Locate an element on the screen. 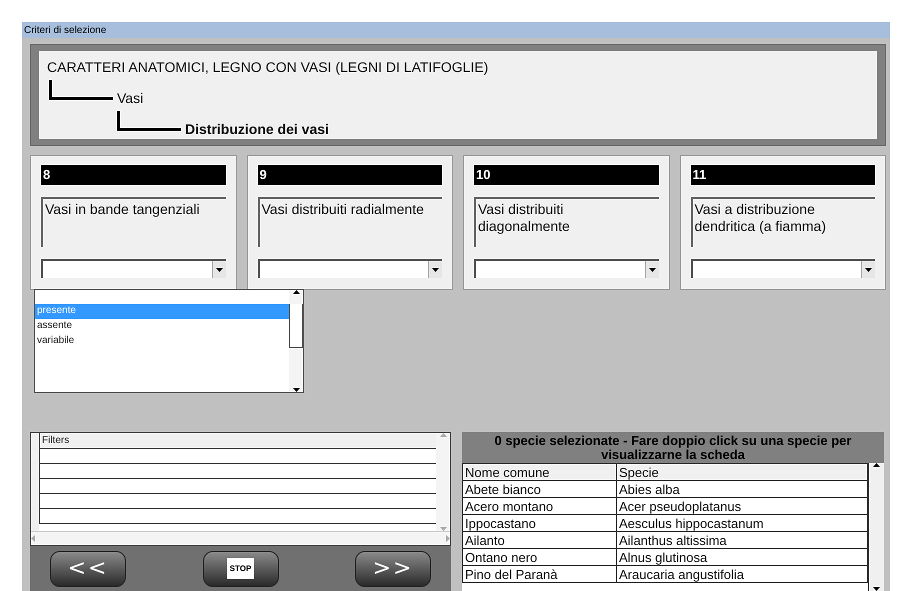 The height and width of the screenshot is (591, 906). stop-label: STOP is located at coordinates (240, 568).